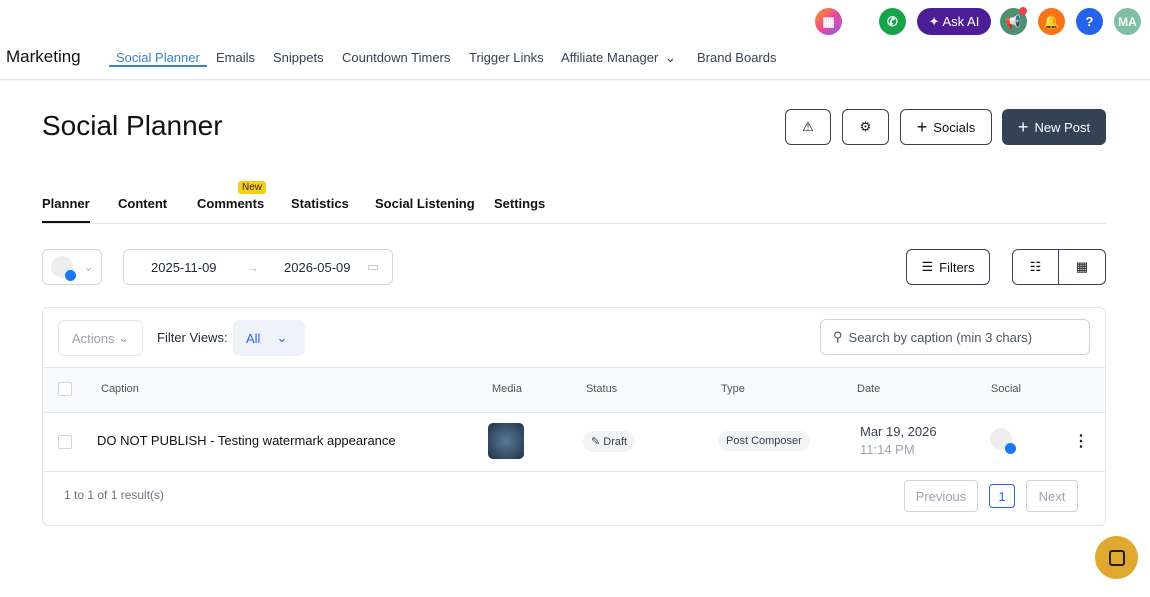 The image size is (1150, 597). What do you see at coordinates (1006, 389) in the screenshot?
I see `col-social: Social` at bounding box center [1006, 389].